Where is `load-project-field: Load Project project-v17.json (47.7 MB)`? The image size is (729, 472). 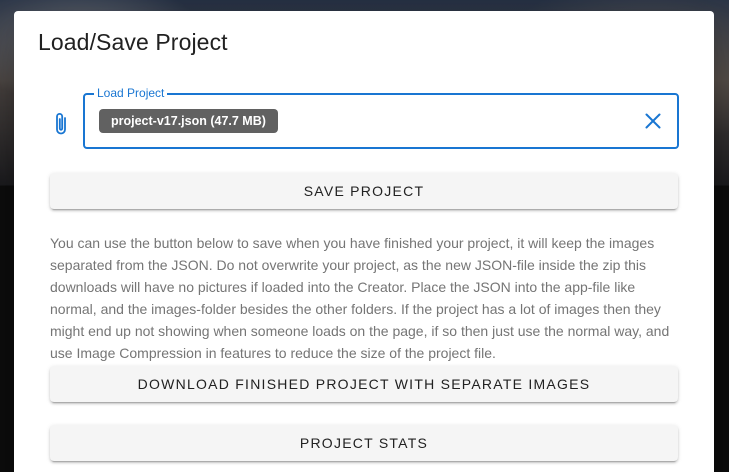
load-project-field: Load Project project-v17.json (47.7 MB) is located at coordinates (381, 117).